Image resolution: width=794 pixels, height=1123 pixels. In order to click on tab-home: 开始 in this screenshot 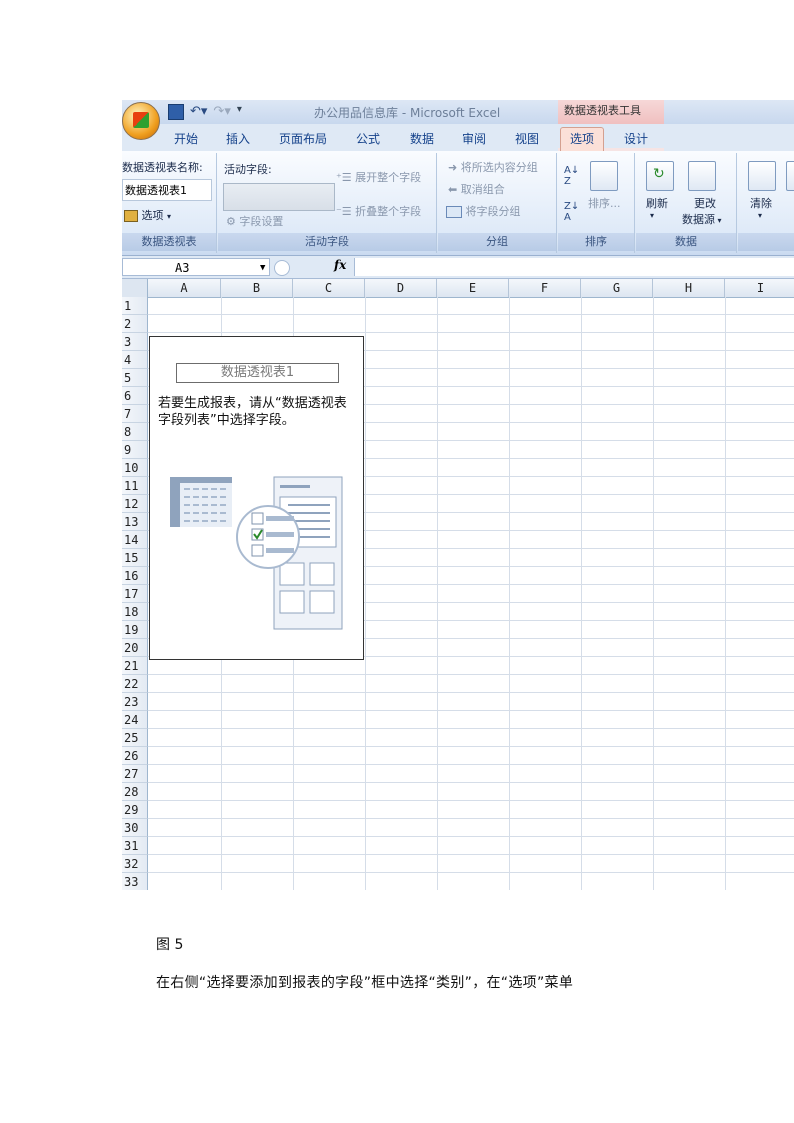, I will do `click(186, 138)`.